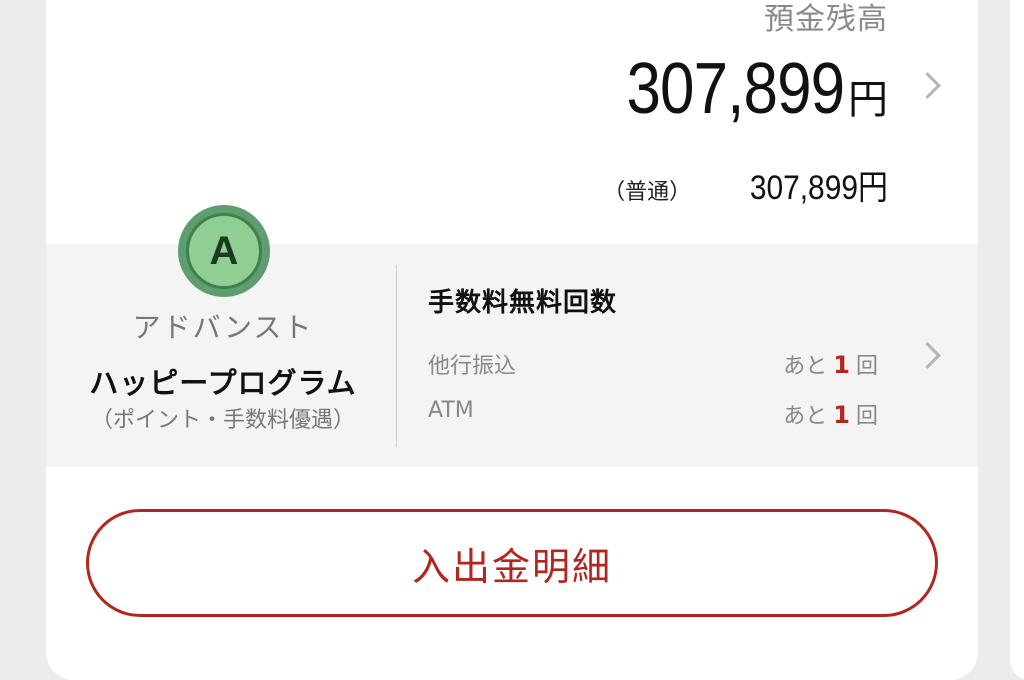 This screenshot has width=1024, height=680. I want to click on fee-row-transfer: 他行振込 あと 1 回, so click(653, 365).